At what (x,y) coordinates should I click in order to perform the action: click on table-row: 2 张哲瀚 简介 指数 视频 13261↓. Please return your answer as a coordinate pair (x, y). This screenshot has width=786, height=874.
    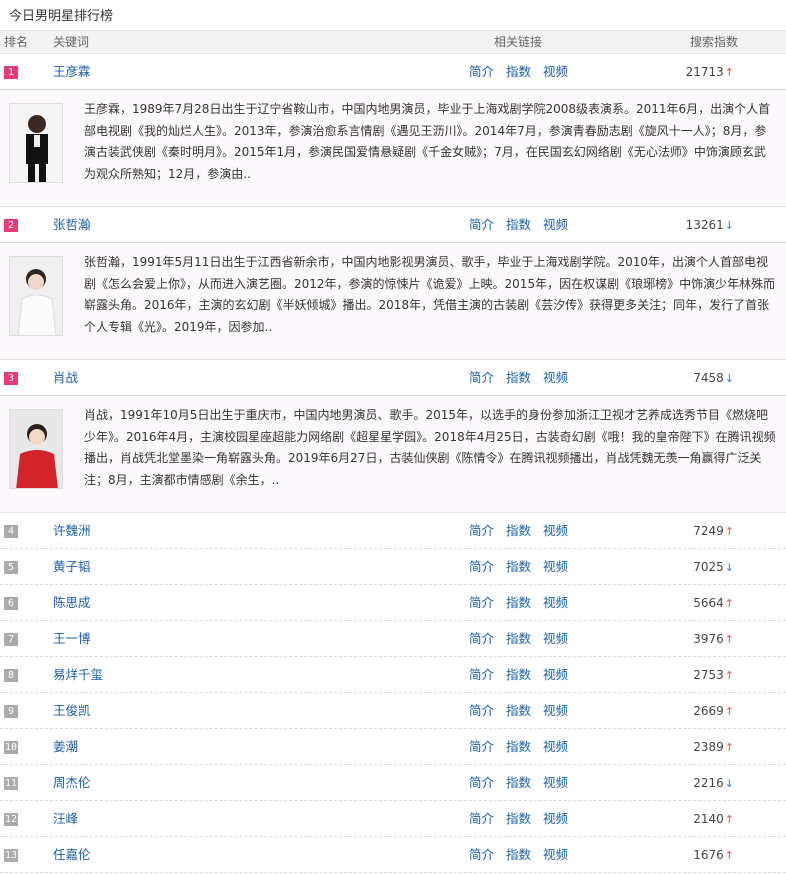
    Looking at the image, I should click on (393, 225).